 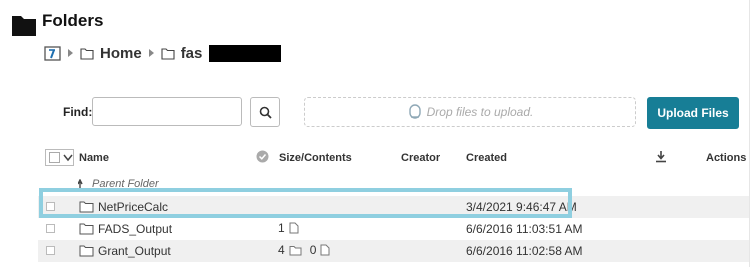 I want to click on folder-count: 4, so click(x=281, y=250).